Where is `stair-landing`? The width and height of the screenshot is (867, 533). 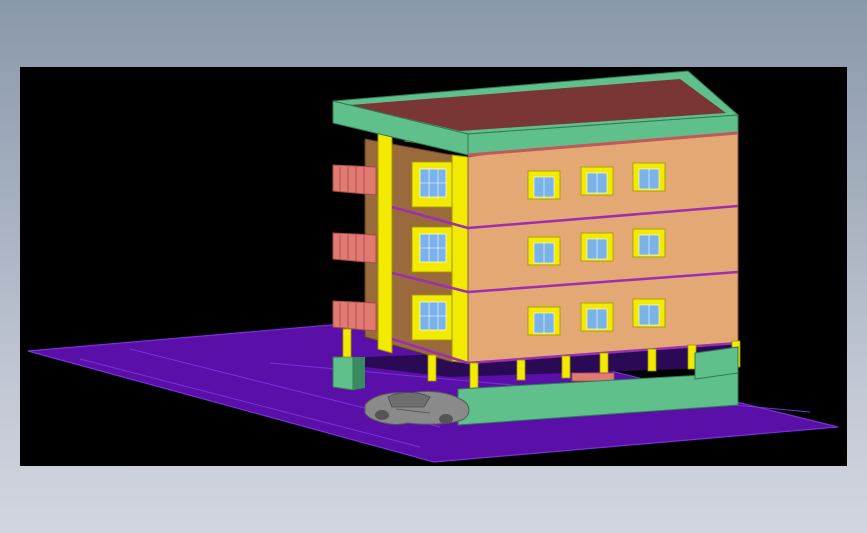 stair-landing is located at coordinates (593, 377).